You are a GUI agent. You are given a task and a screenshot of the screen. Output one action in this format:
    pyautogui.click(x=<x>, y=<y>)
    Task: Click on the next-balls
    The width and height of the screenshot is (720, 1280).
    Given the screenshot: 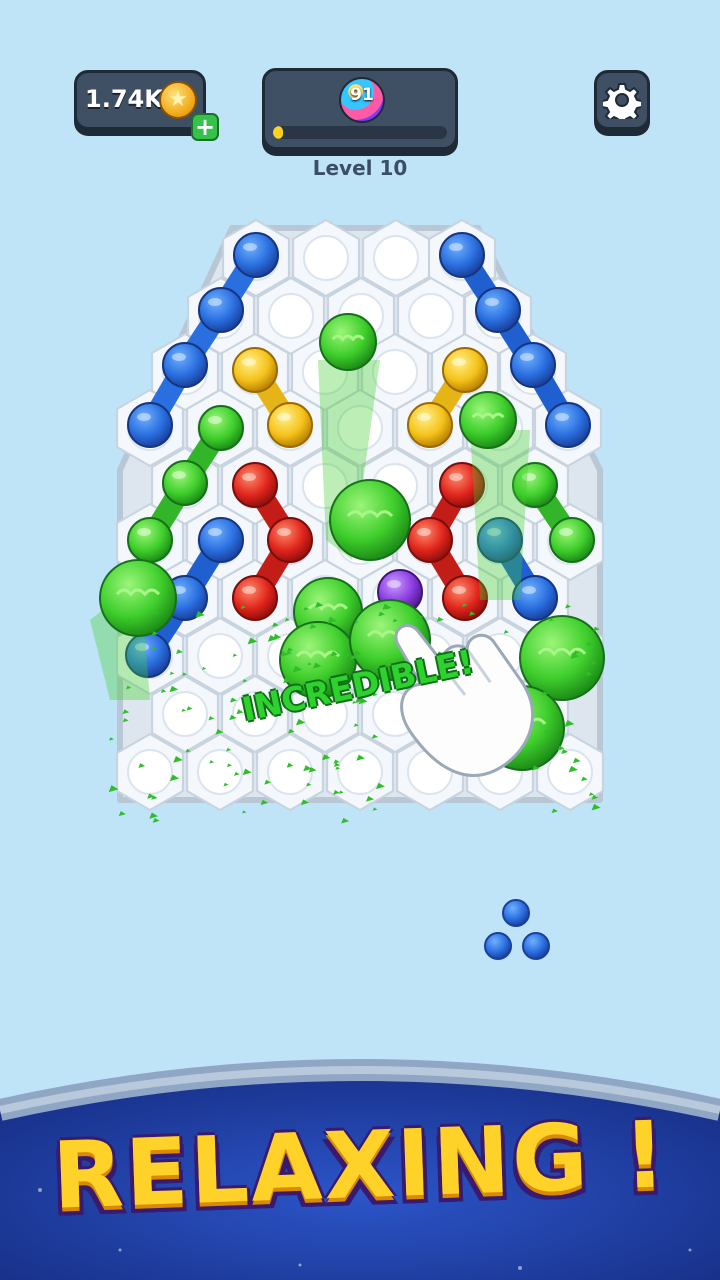 What is the action you would take?
    pyautogui.click(x=517, y=929)
    